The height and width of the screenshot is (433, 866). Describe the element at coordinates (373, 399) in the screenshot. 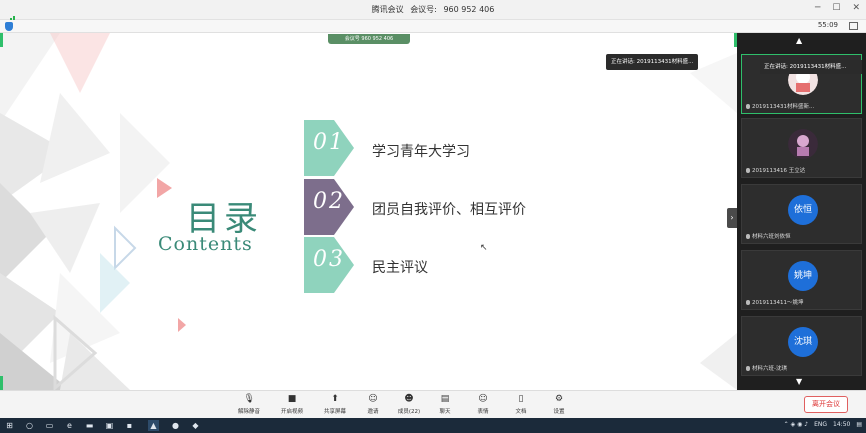

I see `invite-icon: ☺` at that location.